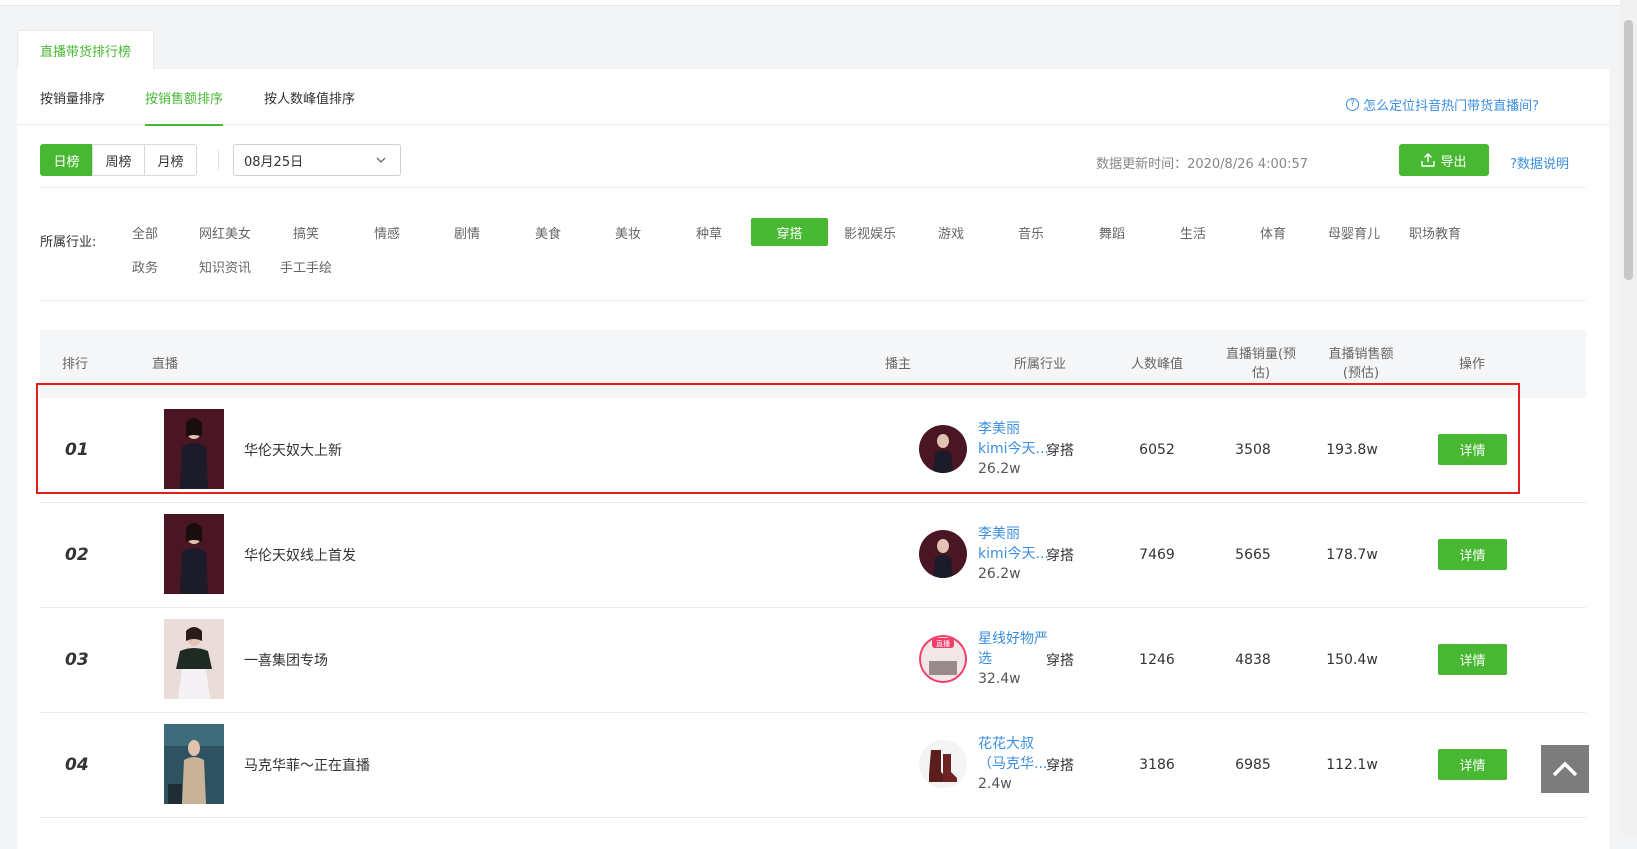 This screenshot has width=1637, height=849. What do you see at coordinates (1112, 232) in the screenshot?
I see `industry-dance: 舞蹈` at bounding box center [1112, 232].